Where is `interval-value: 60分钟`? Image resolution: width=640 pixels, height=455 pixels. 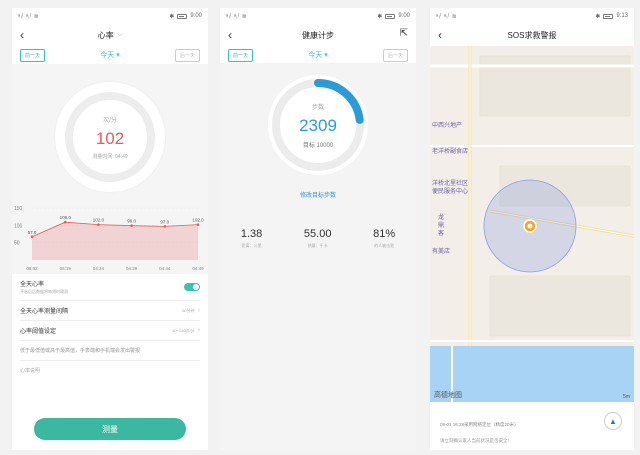
interval-value: 60分钟 is located at coordinates (188, 310).